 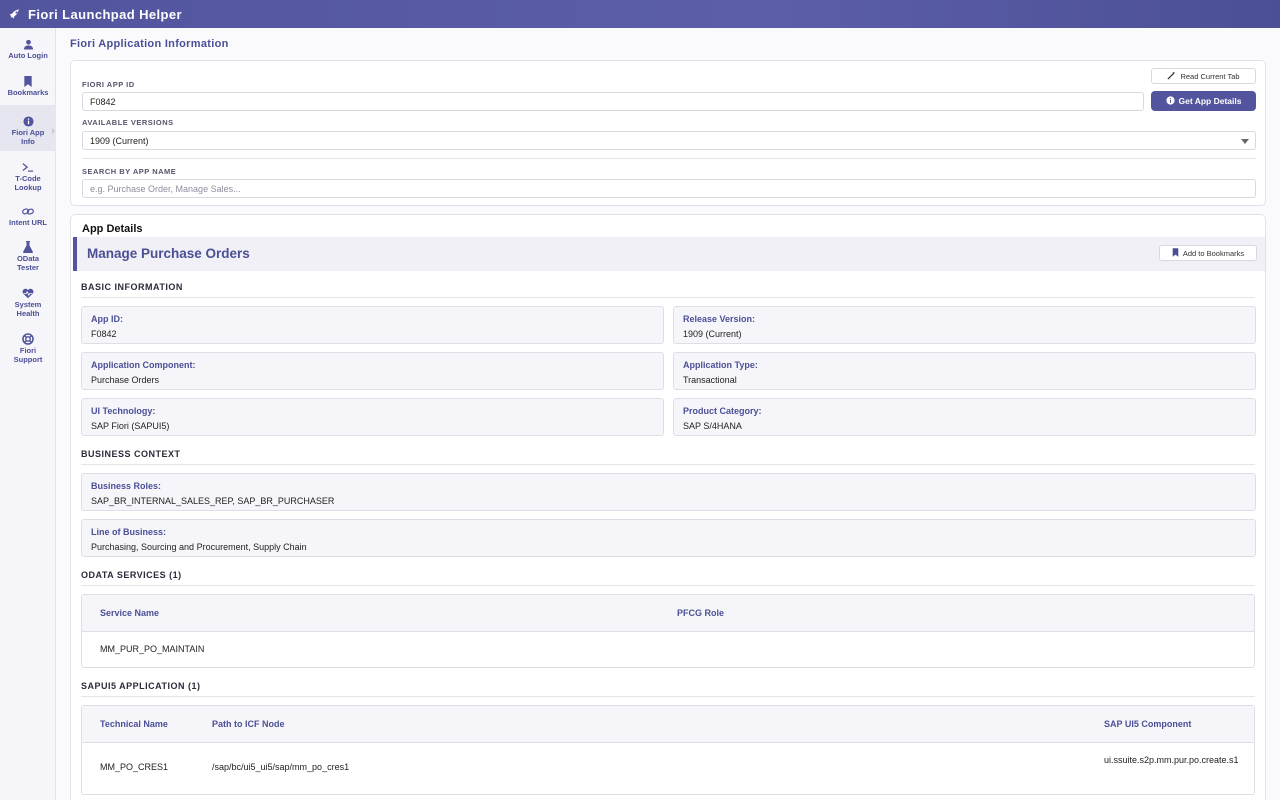 I want to click on column-header: Service Name, so click(x=130, y=613).